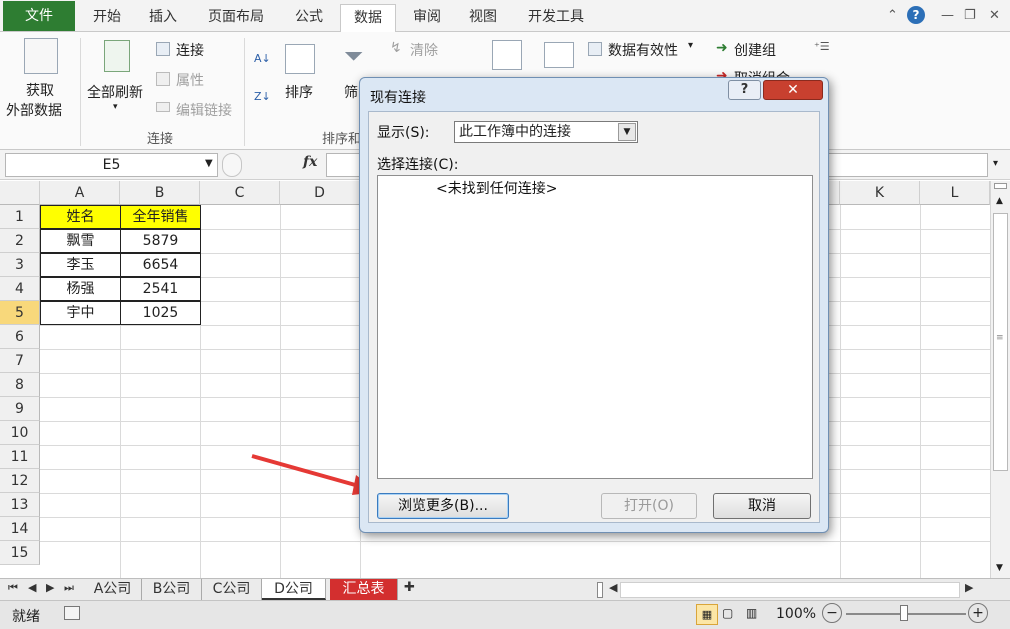  What do you see at coordinates (790, 590) in the screenshot?
I see `horizontal-scrollbar` at bounding box center [790, 590].